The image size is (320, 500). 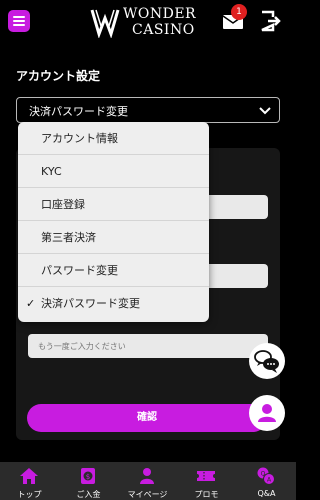 I want to click on nav-item-top: トップ, so click(x=29, y=481).